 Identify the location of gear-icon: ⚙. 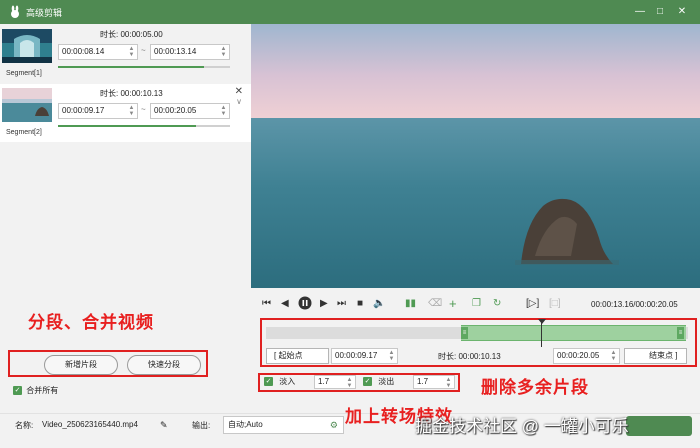
(334, 425).